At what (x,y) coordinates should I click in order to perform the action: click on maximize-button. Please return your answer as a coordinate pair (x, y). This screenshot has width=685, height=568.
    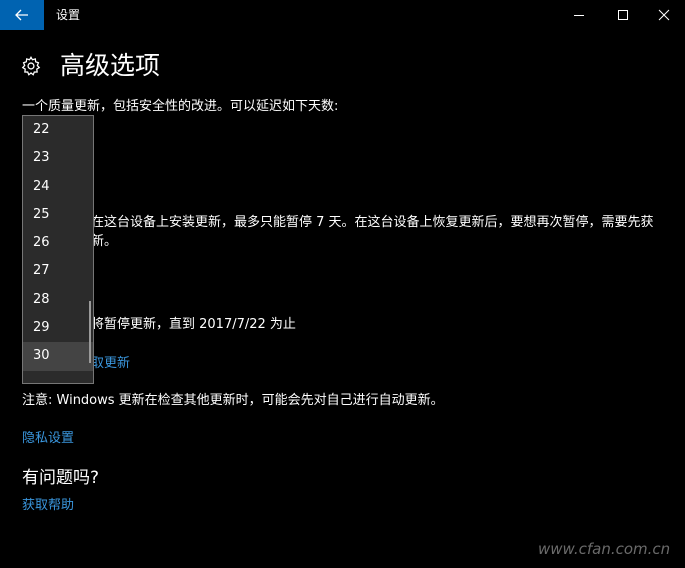
    Looking at the image, I should click on (623, 15).